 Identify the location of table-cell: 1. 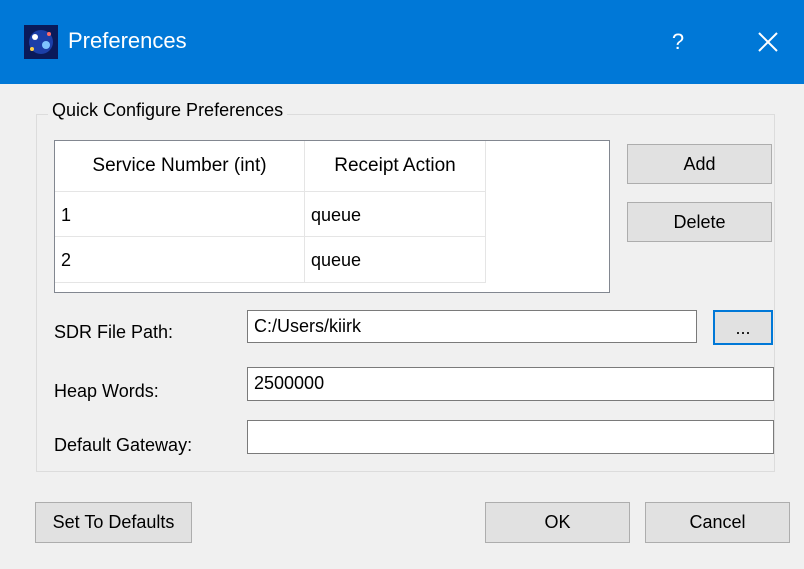
(180, 214).